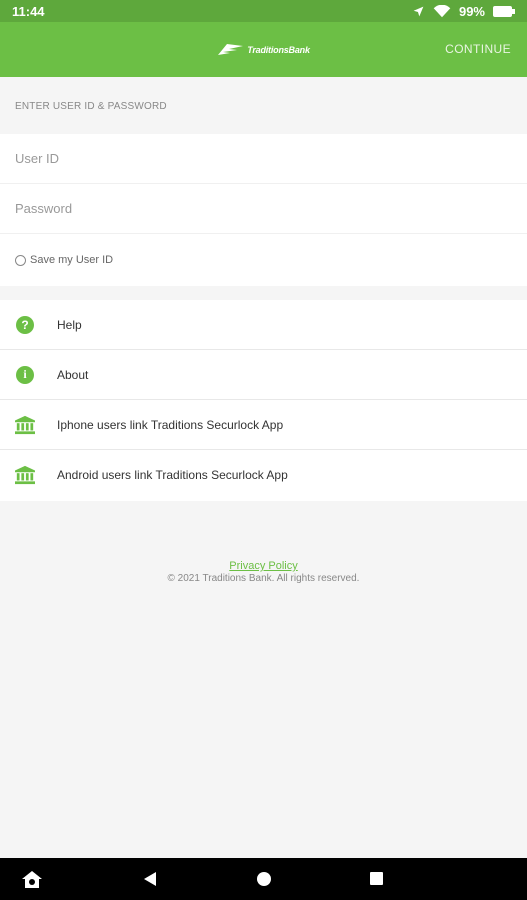  Describe the element at coordinates (478, 49) in the screenshot. I see `continue-button: CONTINUE` at that location.